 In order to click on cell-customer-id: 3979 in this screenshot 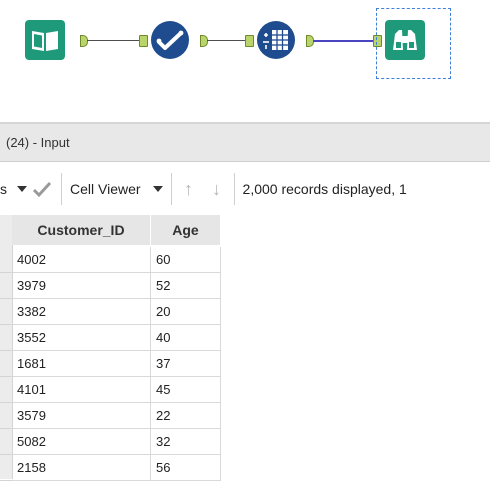, I will do `click(81, 286)`.